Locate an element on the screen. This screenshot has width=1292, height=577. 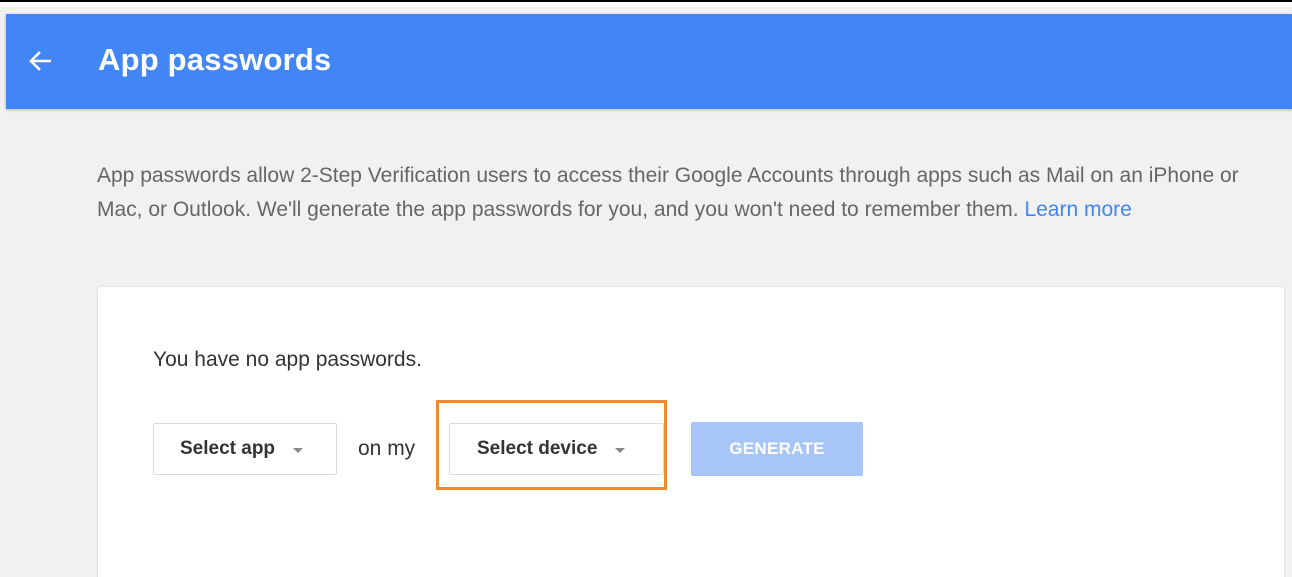
select-device-dropdown: Select device is located at coordinates (556, 449).